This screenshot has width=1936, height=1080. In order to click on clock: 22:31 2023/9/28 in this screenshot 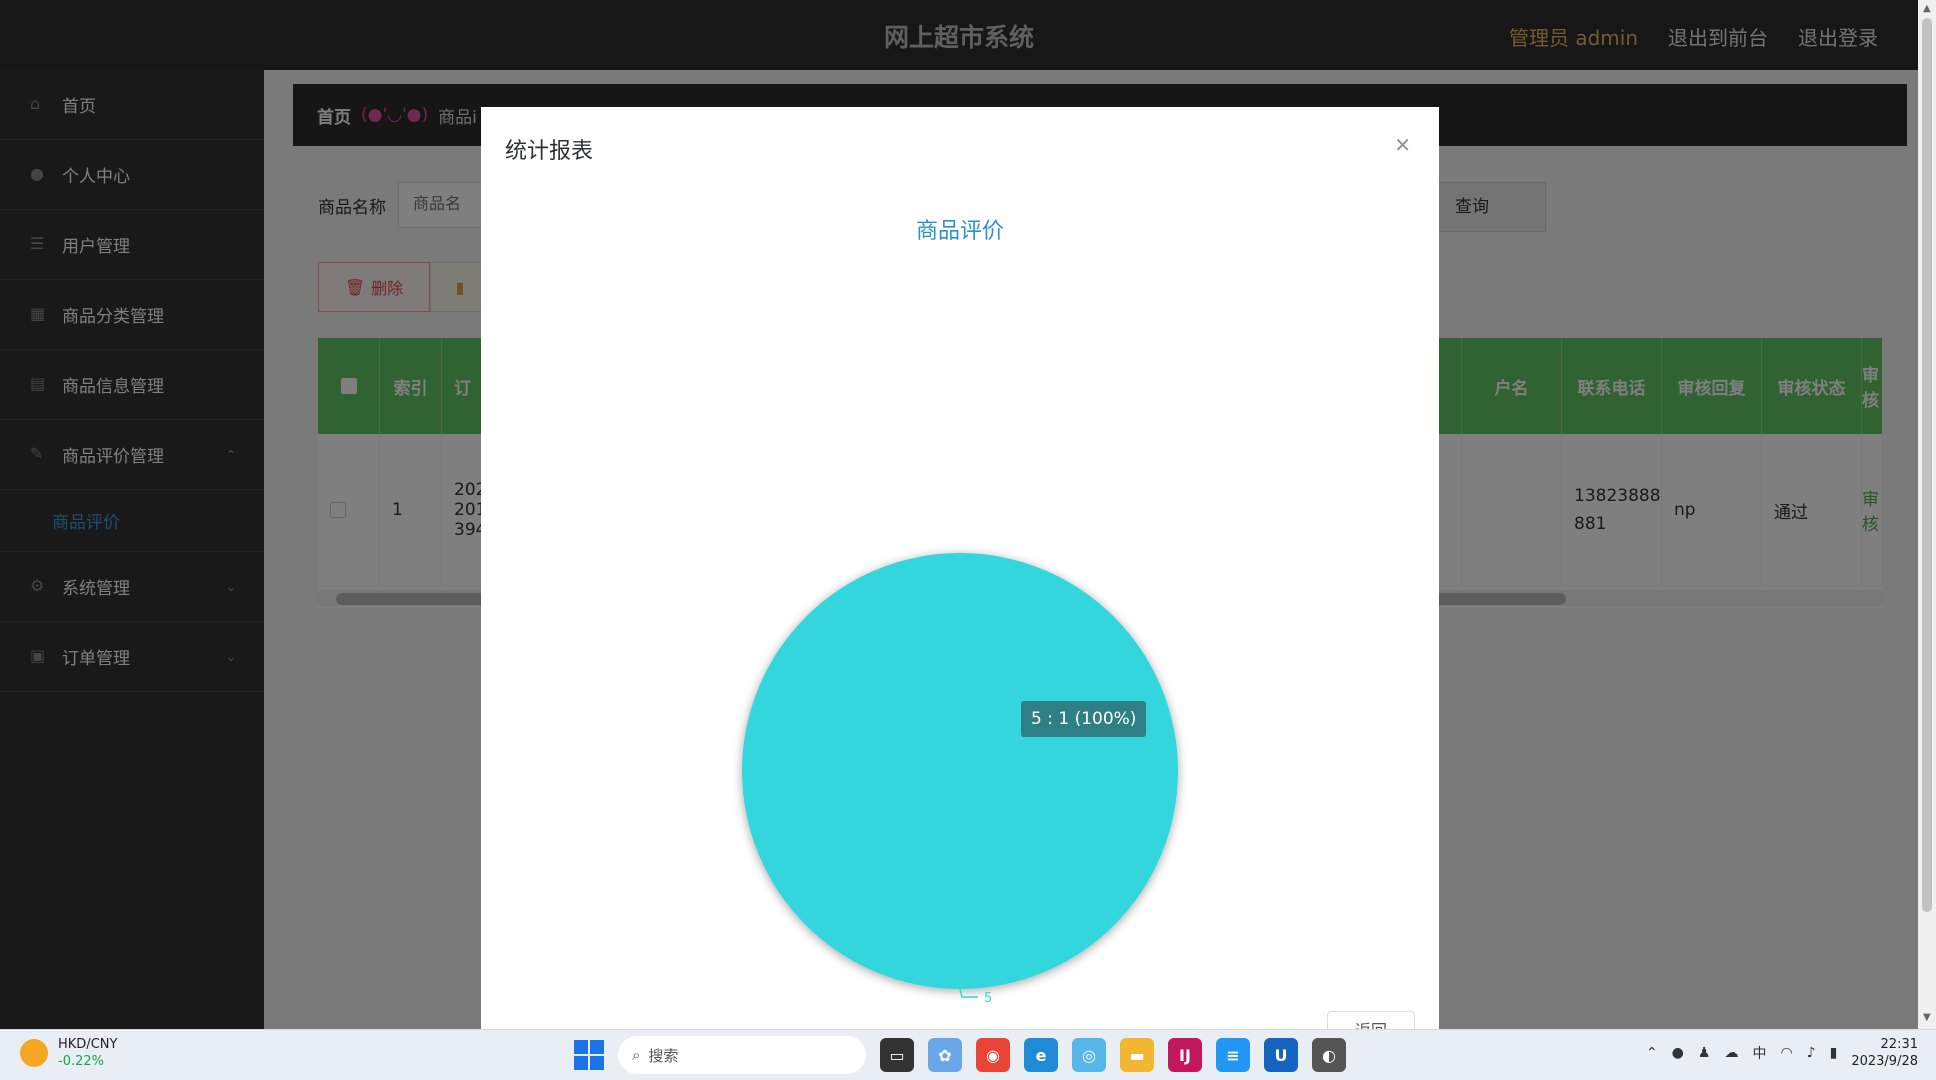, I will do `click(1884, 1053)`.